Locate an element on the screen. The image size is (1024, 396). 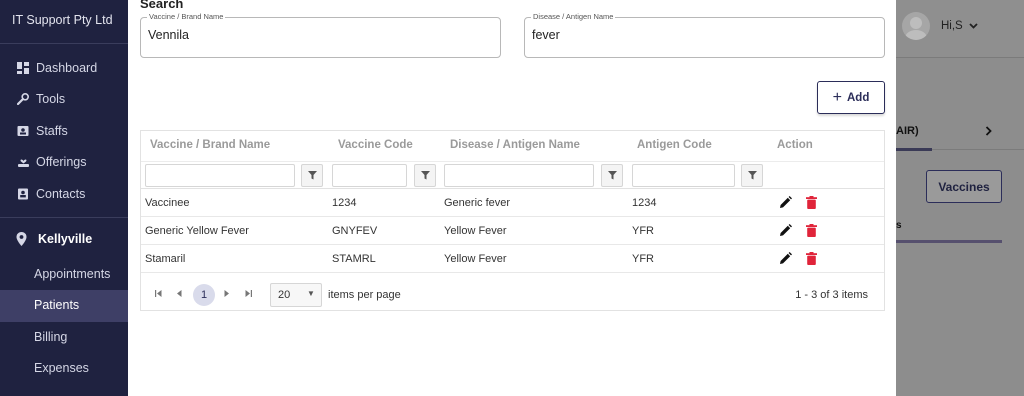
add-button-label: Add is located at coordinates (858, 97).